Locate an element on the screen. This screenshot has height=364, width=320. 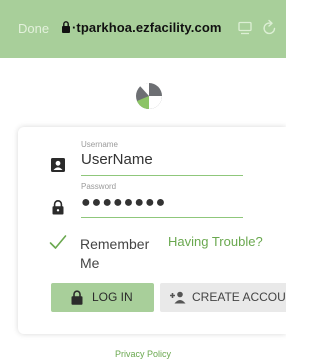
lock-icon is located at coordinates (58, 207).